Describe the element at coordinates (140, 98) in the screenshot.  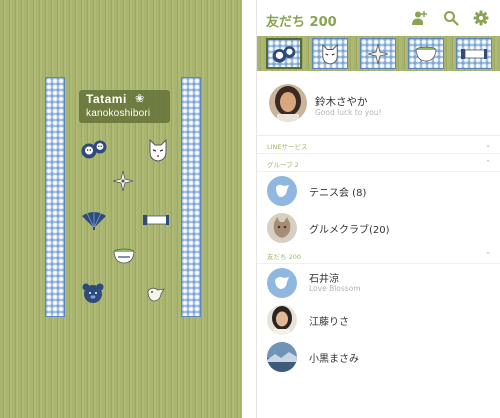
I see `flower-icon: ❀` at that location.